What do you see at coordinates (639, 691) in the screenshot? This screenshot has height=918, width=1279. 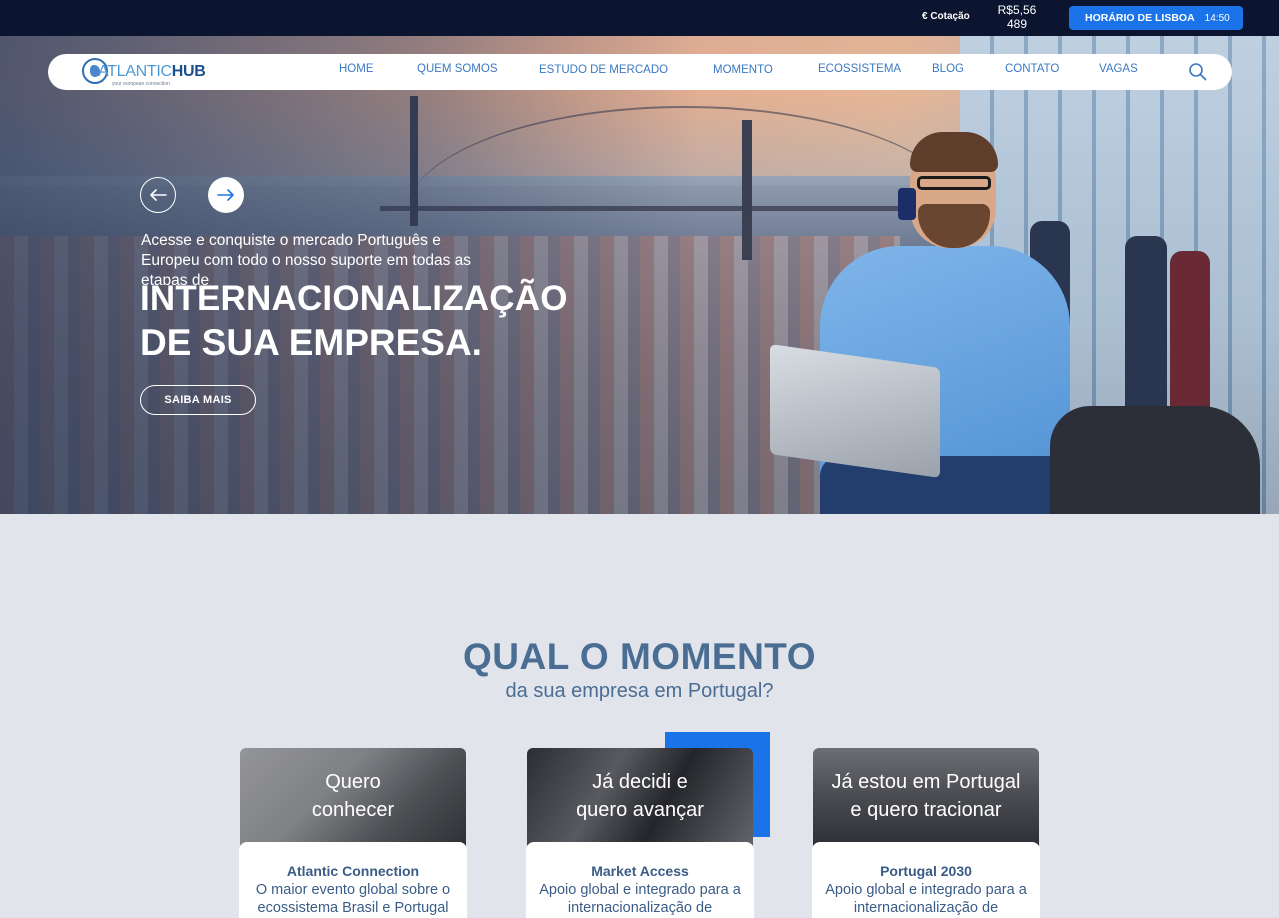 I see `section-subtitle: da sua empresa em Portugal?` at bounding box center [639, 691].